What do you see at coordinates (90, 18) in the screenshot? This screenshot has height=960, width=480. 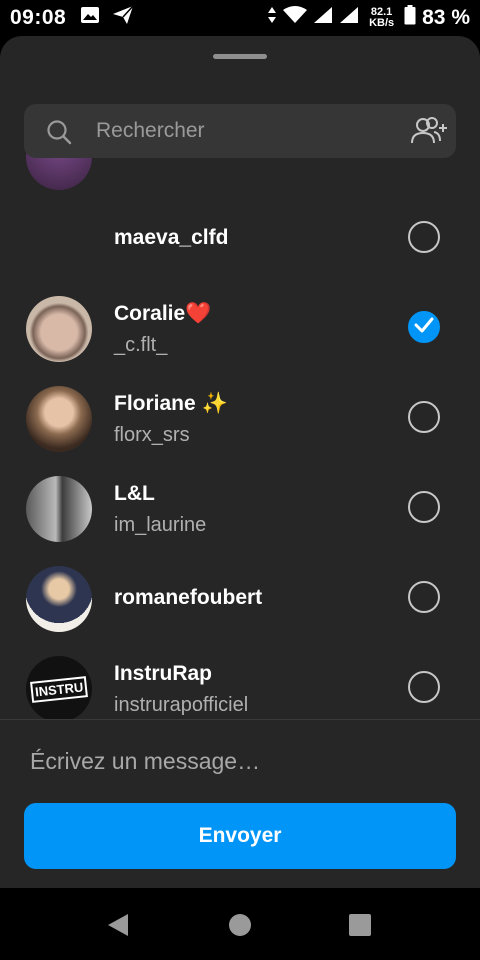 I see `gallery-icon` at bounding box center [90, 18].